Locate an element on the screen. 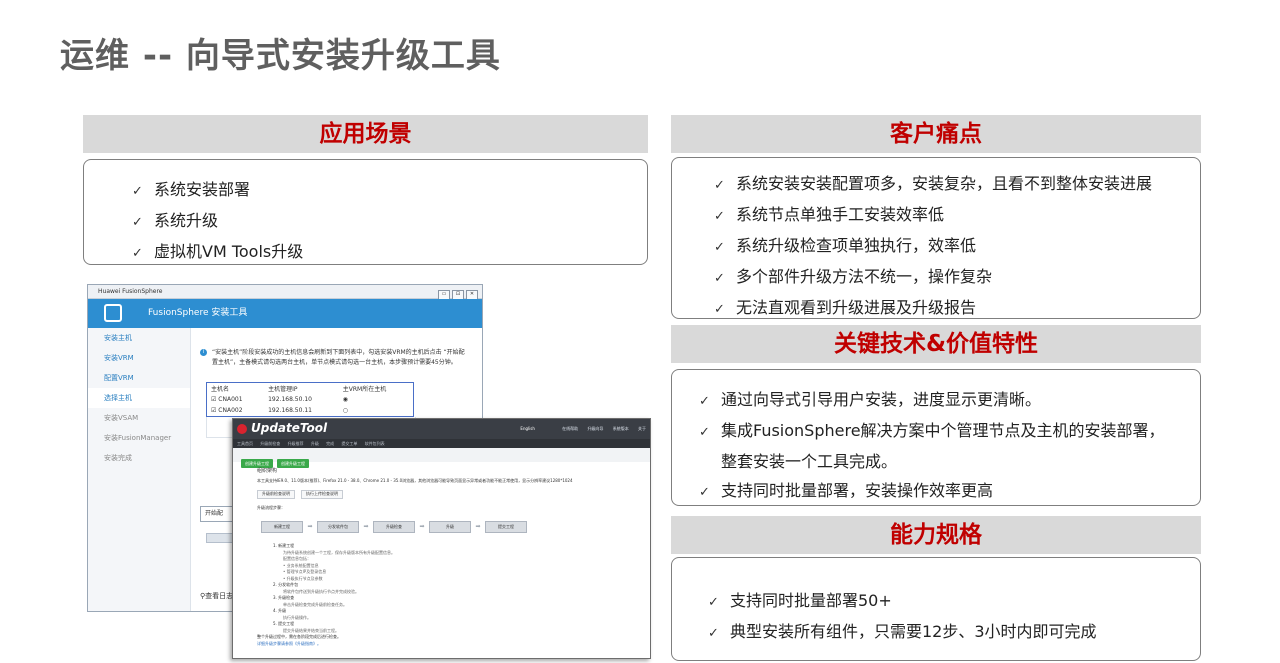  upgrade-flow: 新建工程 ➡ 分发软件包 ➡ 升级检查 ➡ 升级 ➡ 提交工程 is located at coordinates (443, 527).